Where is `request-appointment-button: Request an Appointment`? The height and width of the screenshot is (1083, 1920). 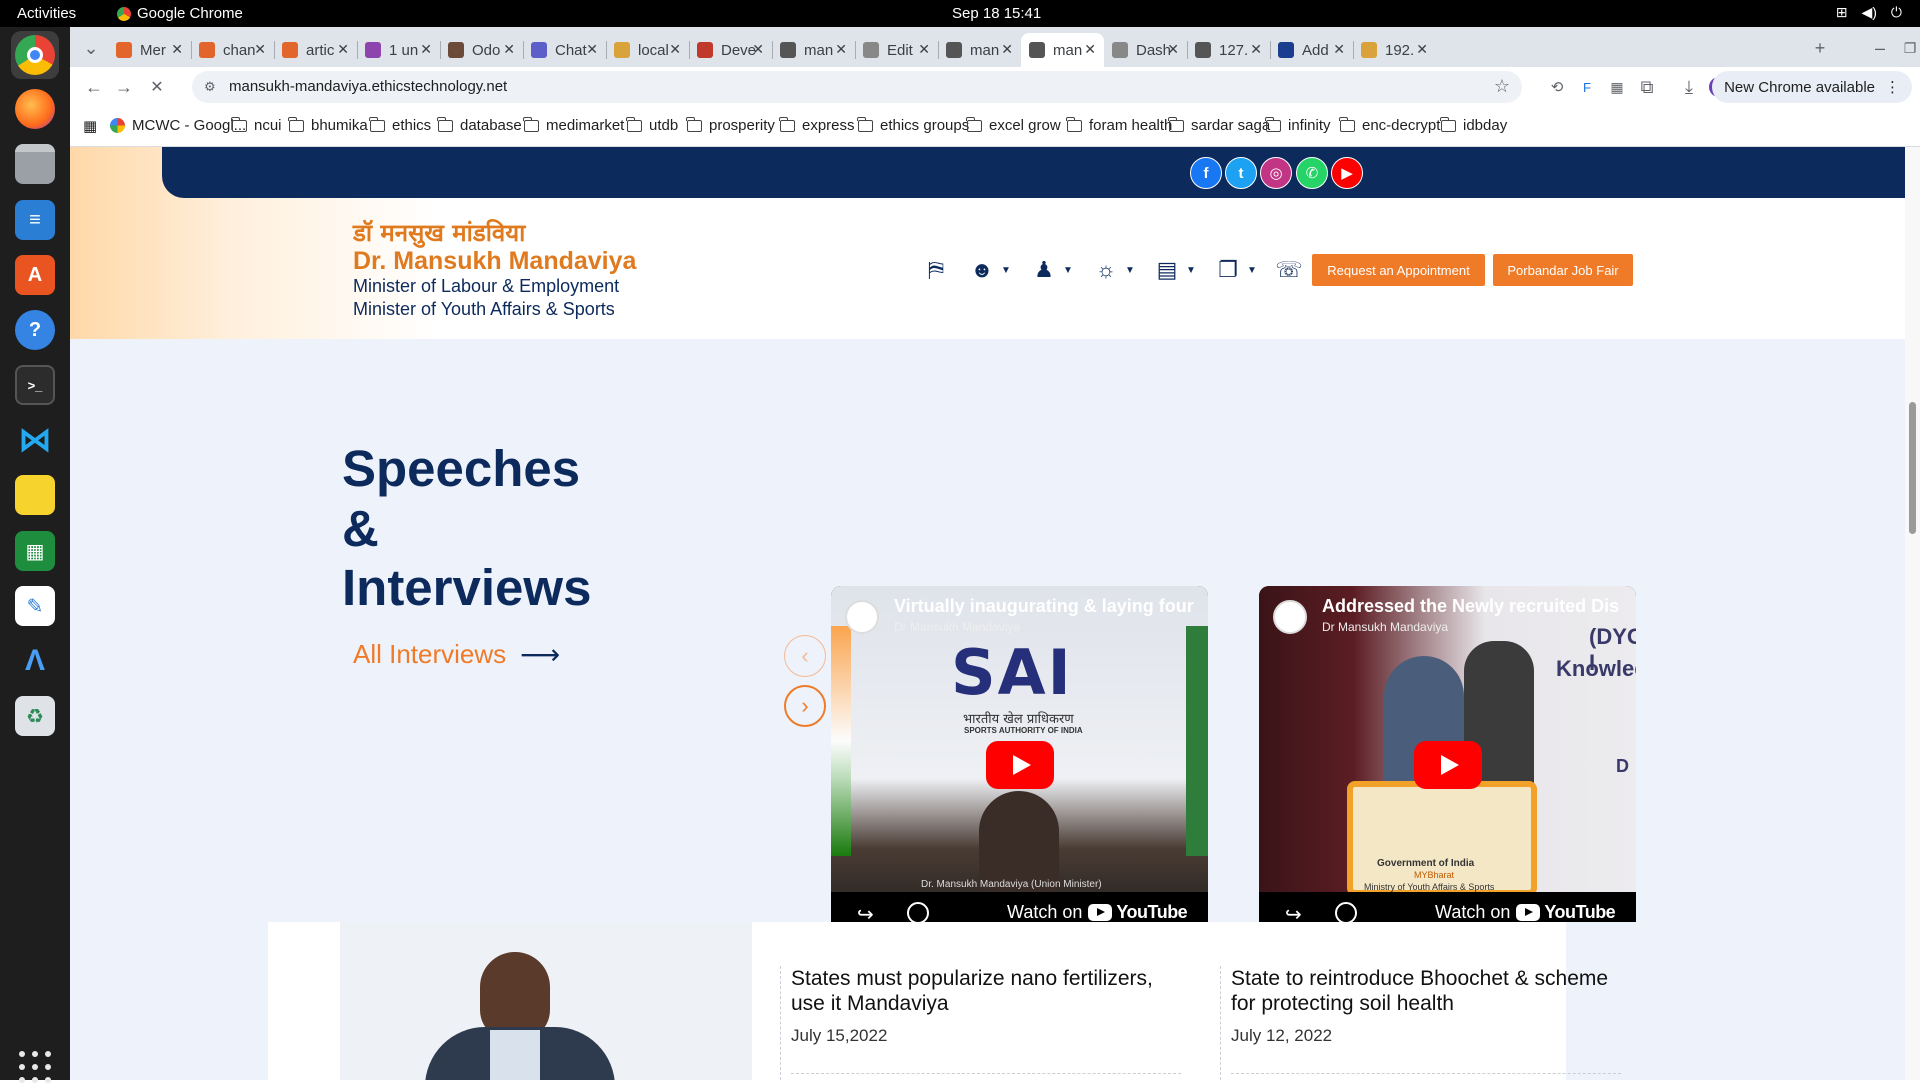 request-appointment-button: Request an Appointment is located at coordinates (1398, 270).